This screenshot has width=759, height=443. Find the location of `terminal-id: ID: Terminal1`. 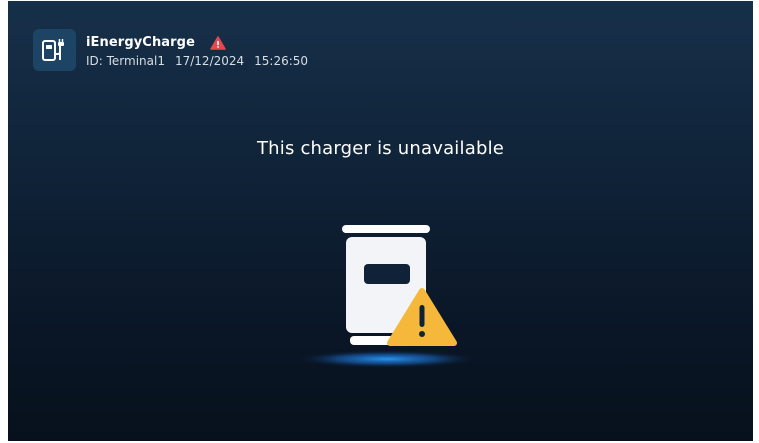

terminal-id: ID: Terminal1 is located at coordinates (125, 61).